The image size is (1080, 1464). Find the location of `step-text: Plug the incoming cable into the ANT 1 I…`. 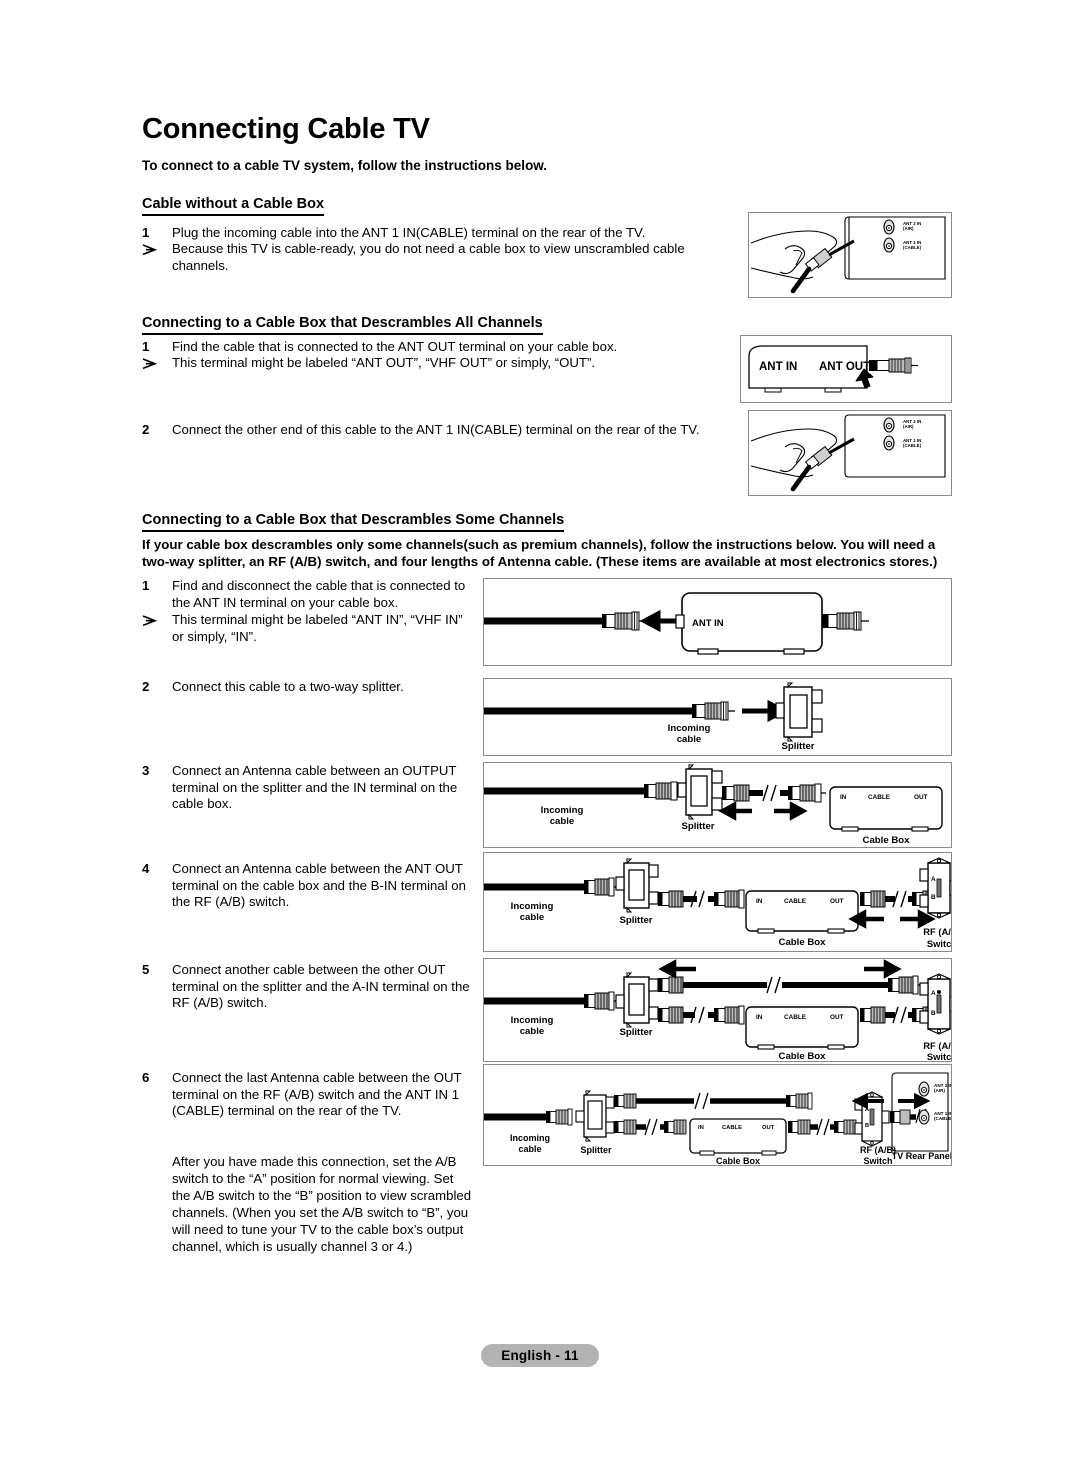

step-text: Plug the incoming cable into the ANT 1 I… is located at coordinates (409, 232).